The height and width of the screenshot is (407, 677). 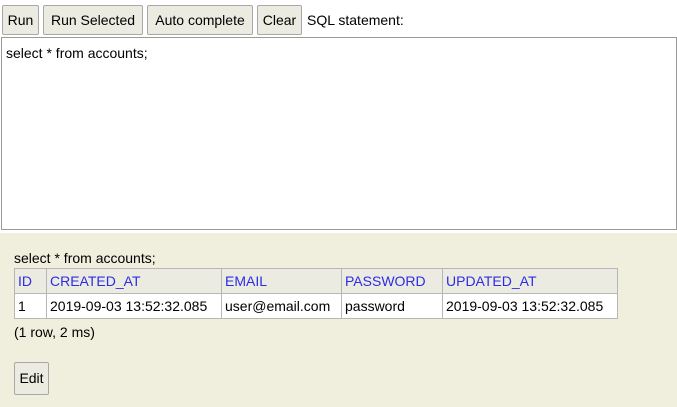 I want to click on cell-created-at: 2019-09-03 13:52:32.085, so click(x=134, y=306).